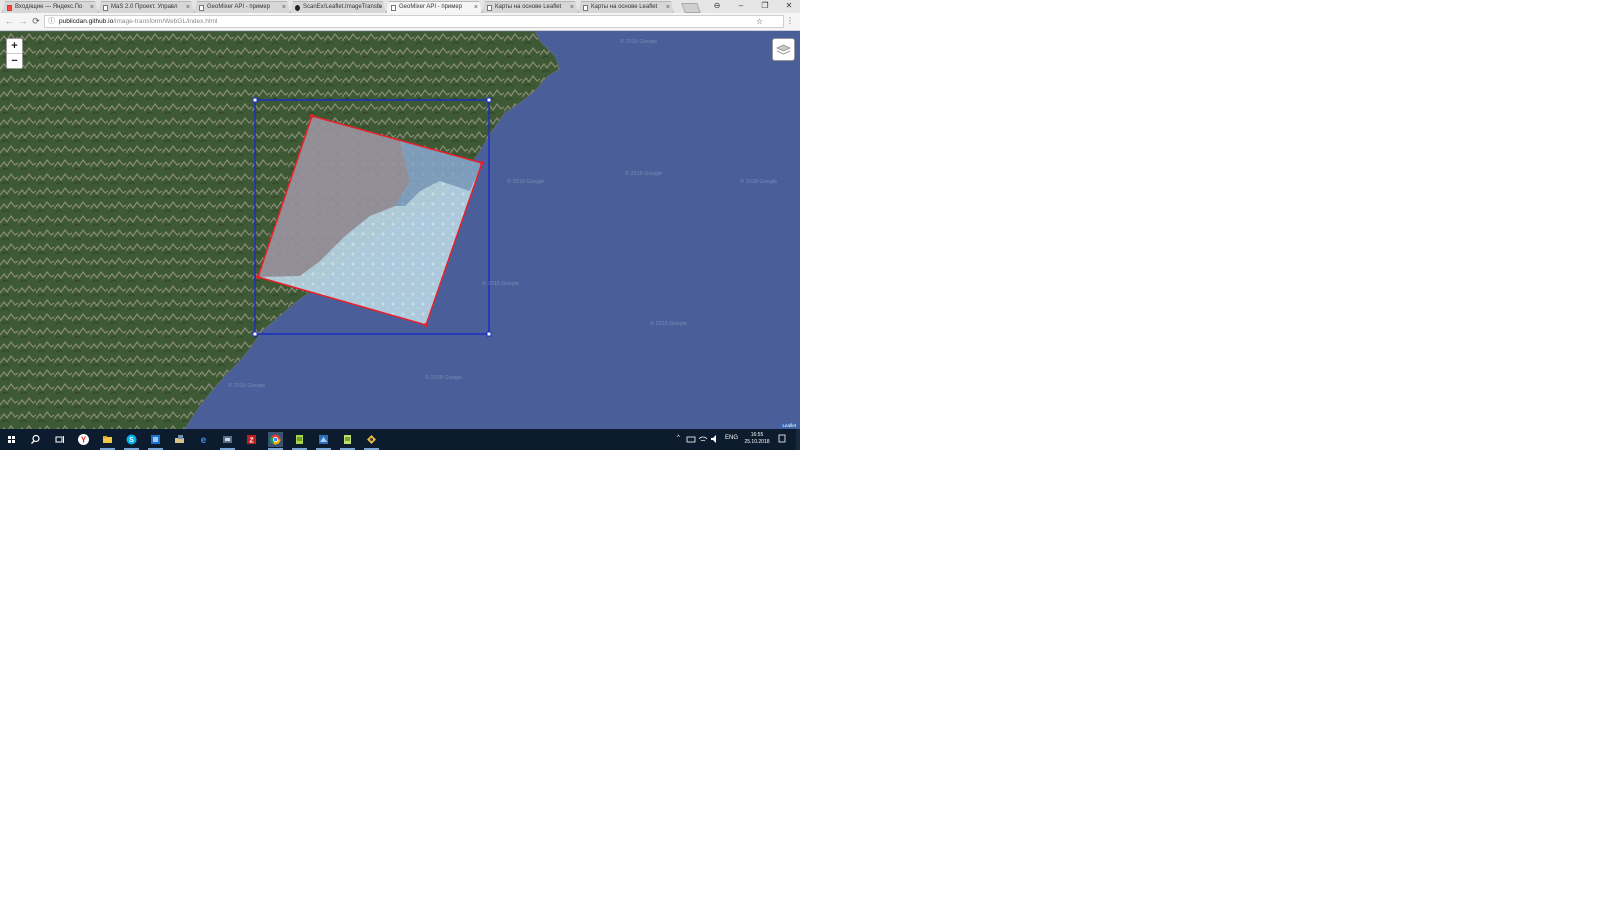 Image resolution: width=1600 pixels, height=900 pixels. What do you see at coordinates (11, 439) in the screenshot?
I see `windows-start-icon` at bounding box center [11, 439].